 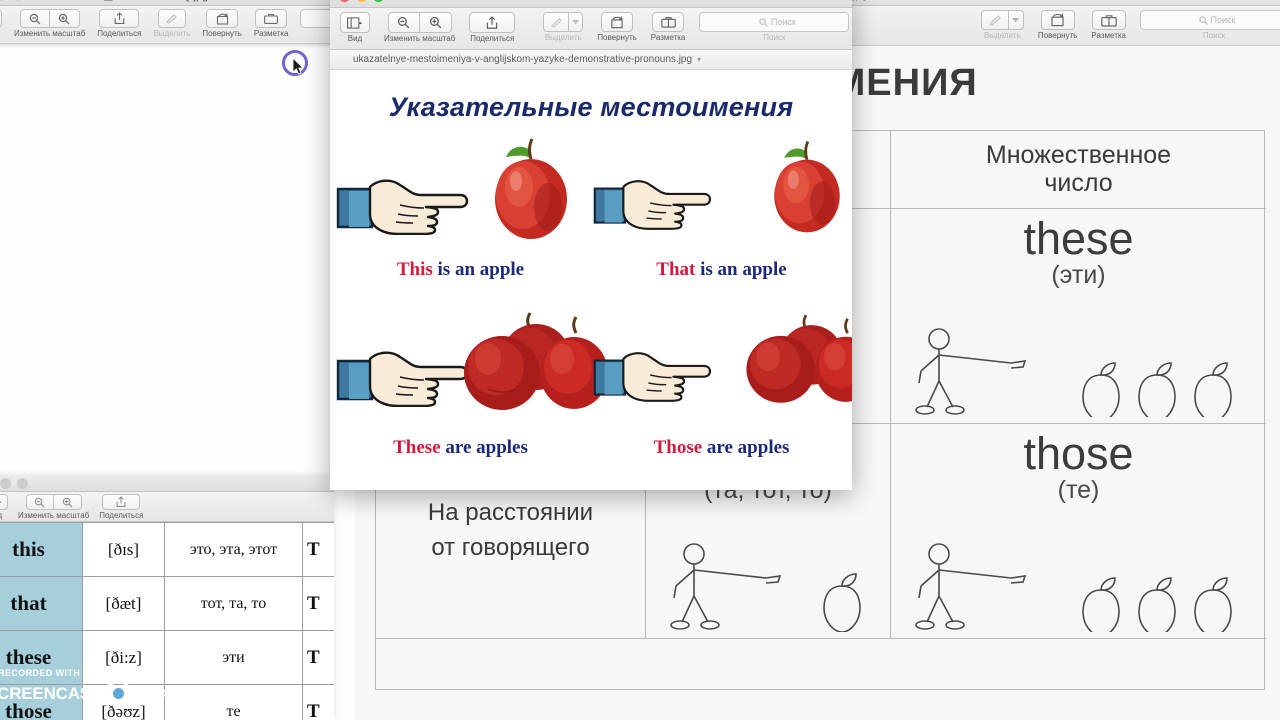 I want to click on win1-toolbar: д Изменить масштаб, so click(x=175, y=25).